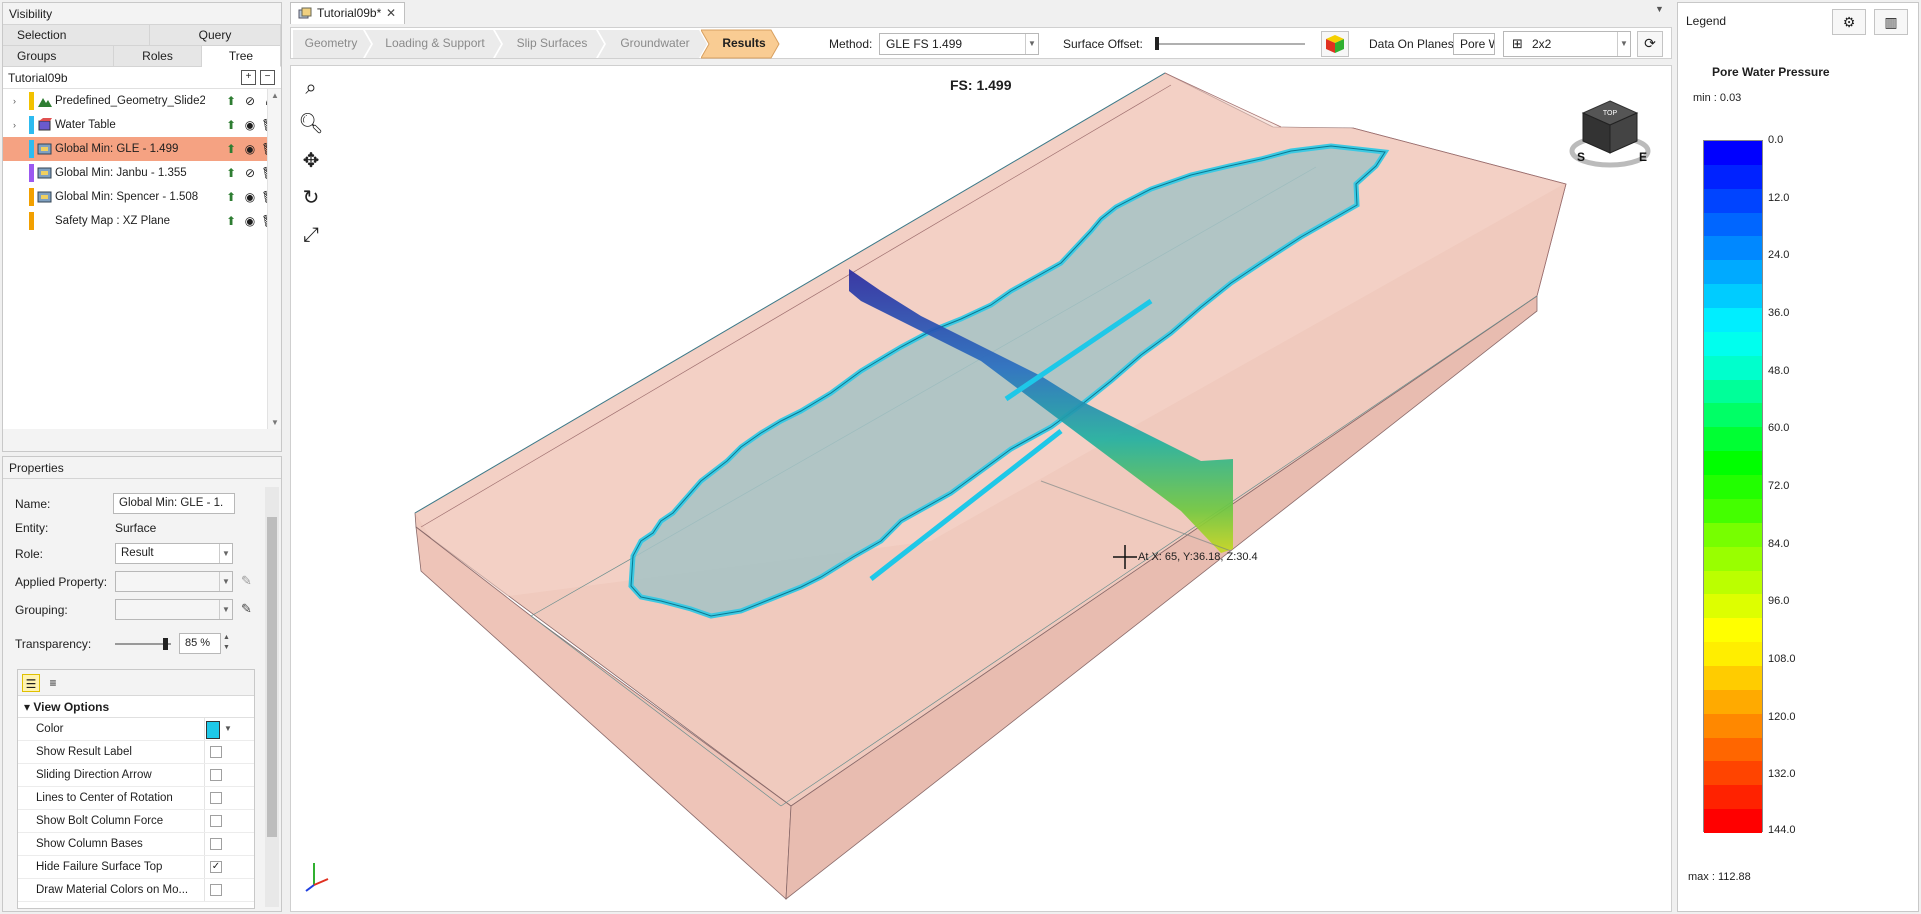 The width and height of the screenshot is (1921, 914). Describe the element at coordinates (1198, 557) in the screenshot. I see `cursor-coordinate-readout: At X: 65, Y:36.18, Z:30.4` at that location.